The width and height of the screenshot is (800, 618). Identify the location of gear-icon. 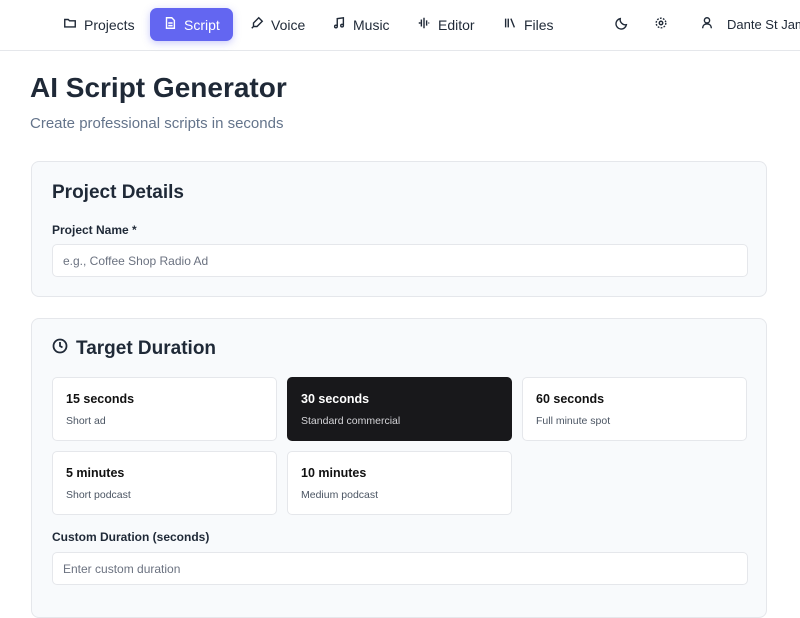
(661, 25).